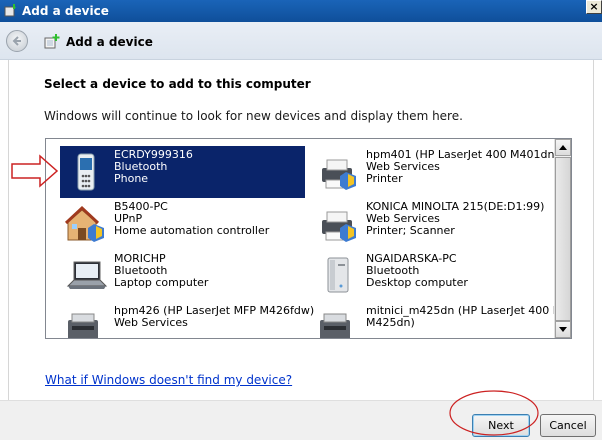  Describe the element at coordinates (301, 11) in the screenshot. I see `title-bar: Add a device ×` at that location.